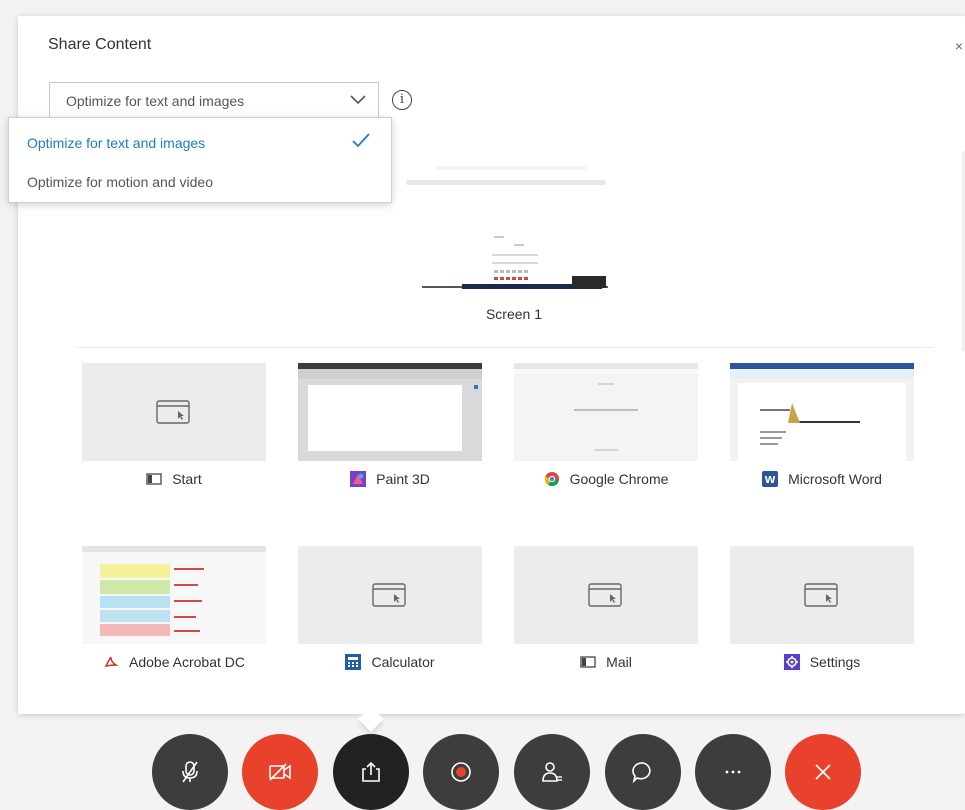 Image resolution: width=965 pixels, height=810 pixels. I want to click on record-button, so click(461, 772).